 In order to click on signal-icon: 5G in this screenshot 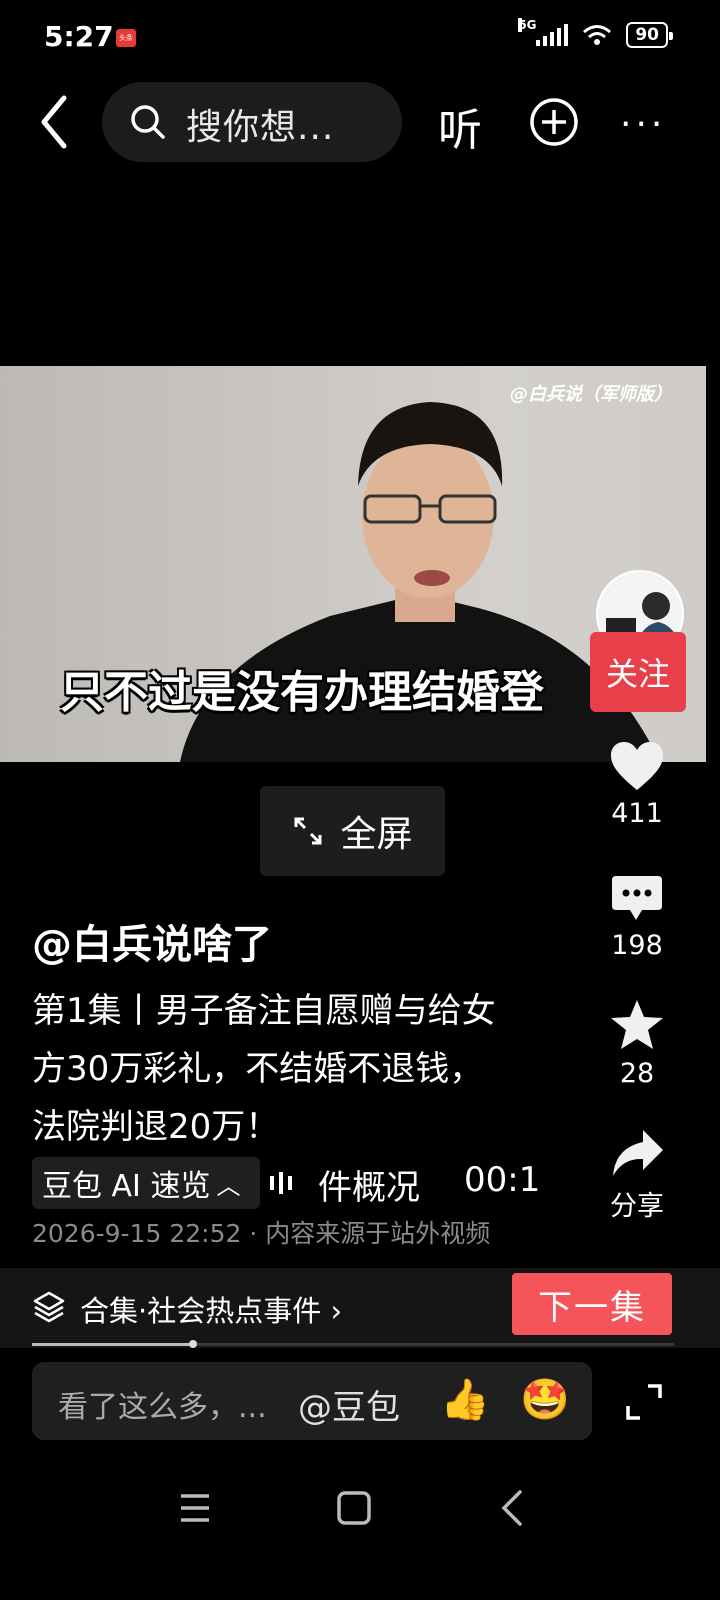, I will do `click(543, 32)`.